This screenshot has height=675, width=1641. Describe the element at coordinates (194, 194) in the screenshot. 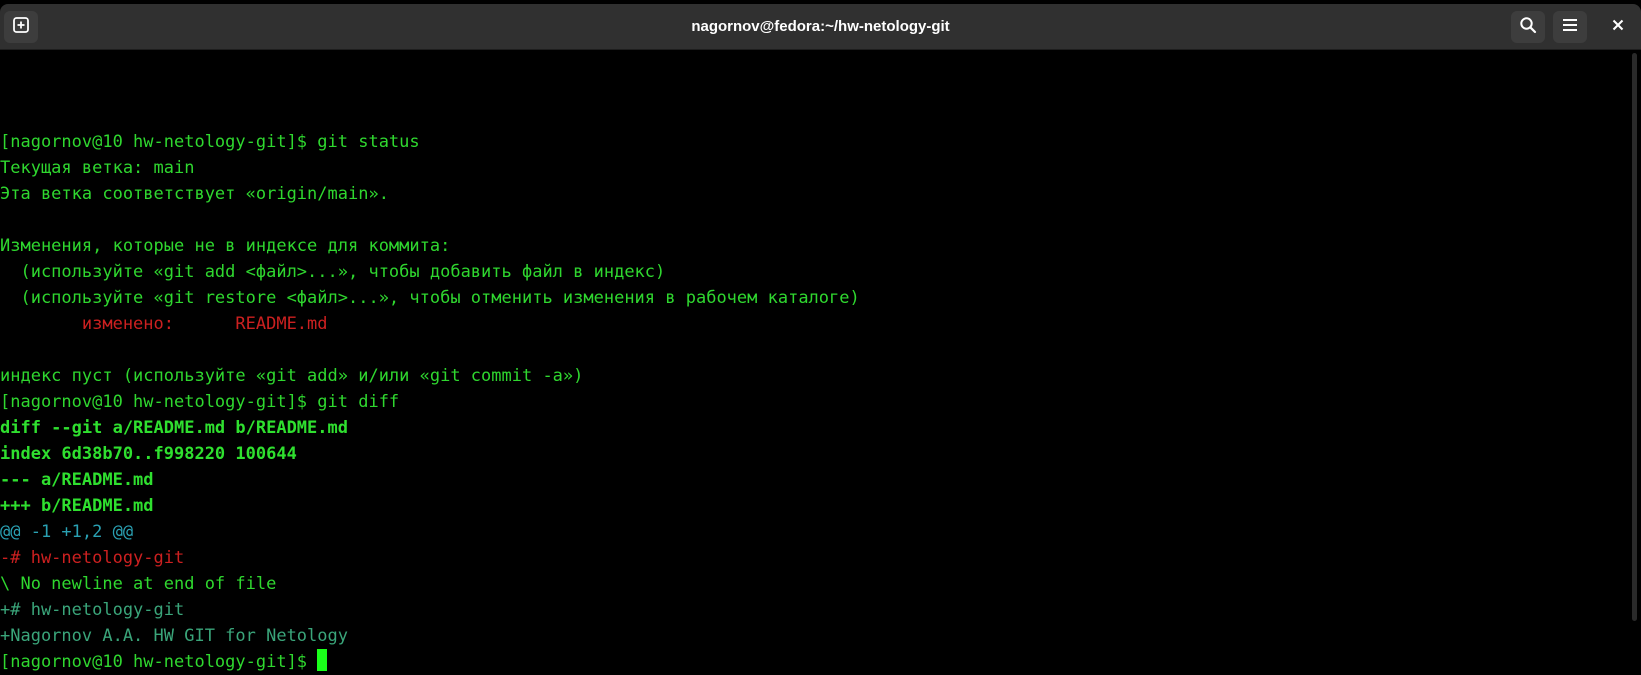

I see `terminal-line: Эта ветка соответствует «origin/main».` at that location.